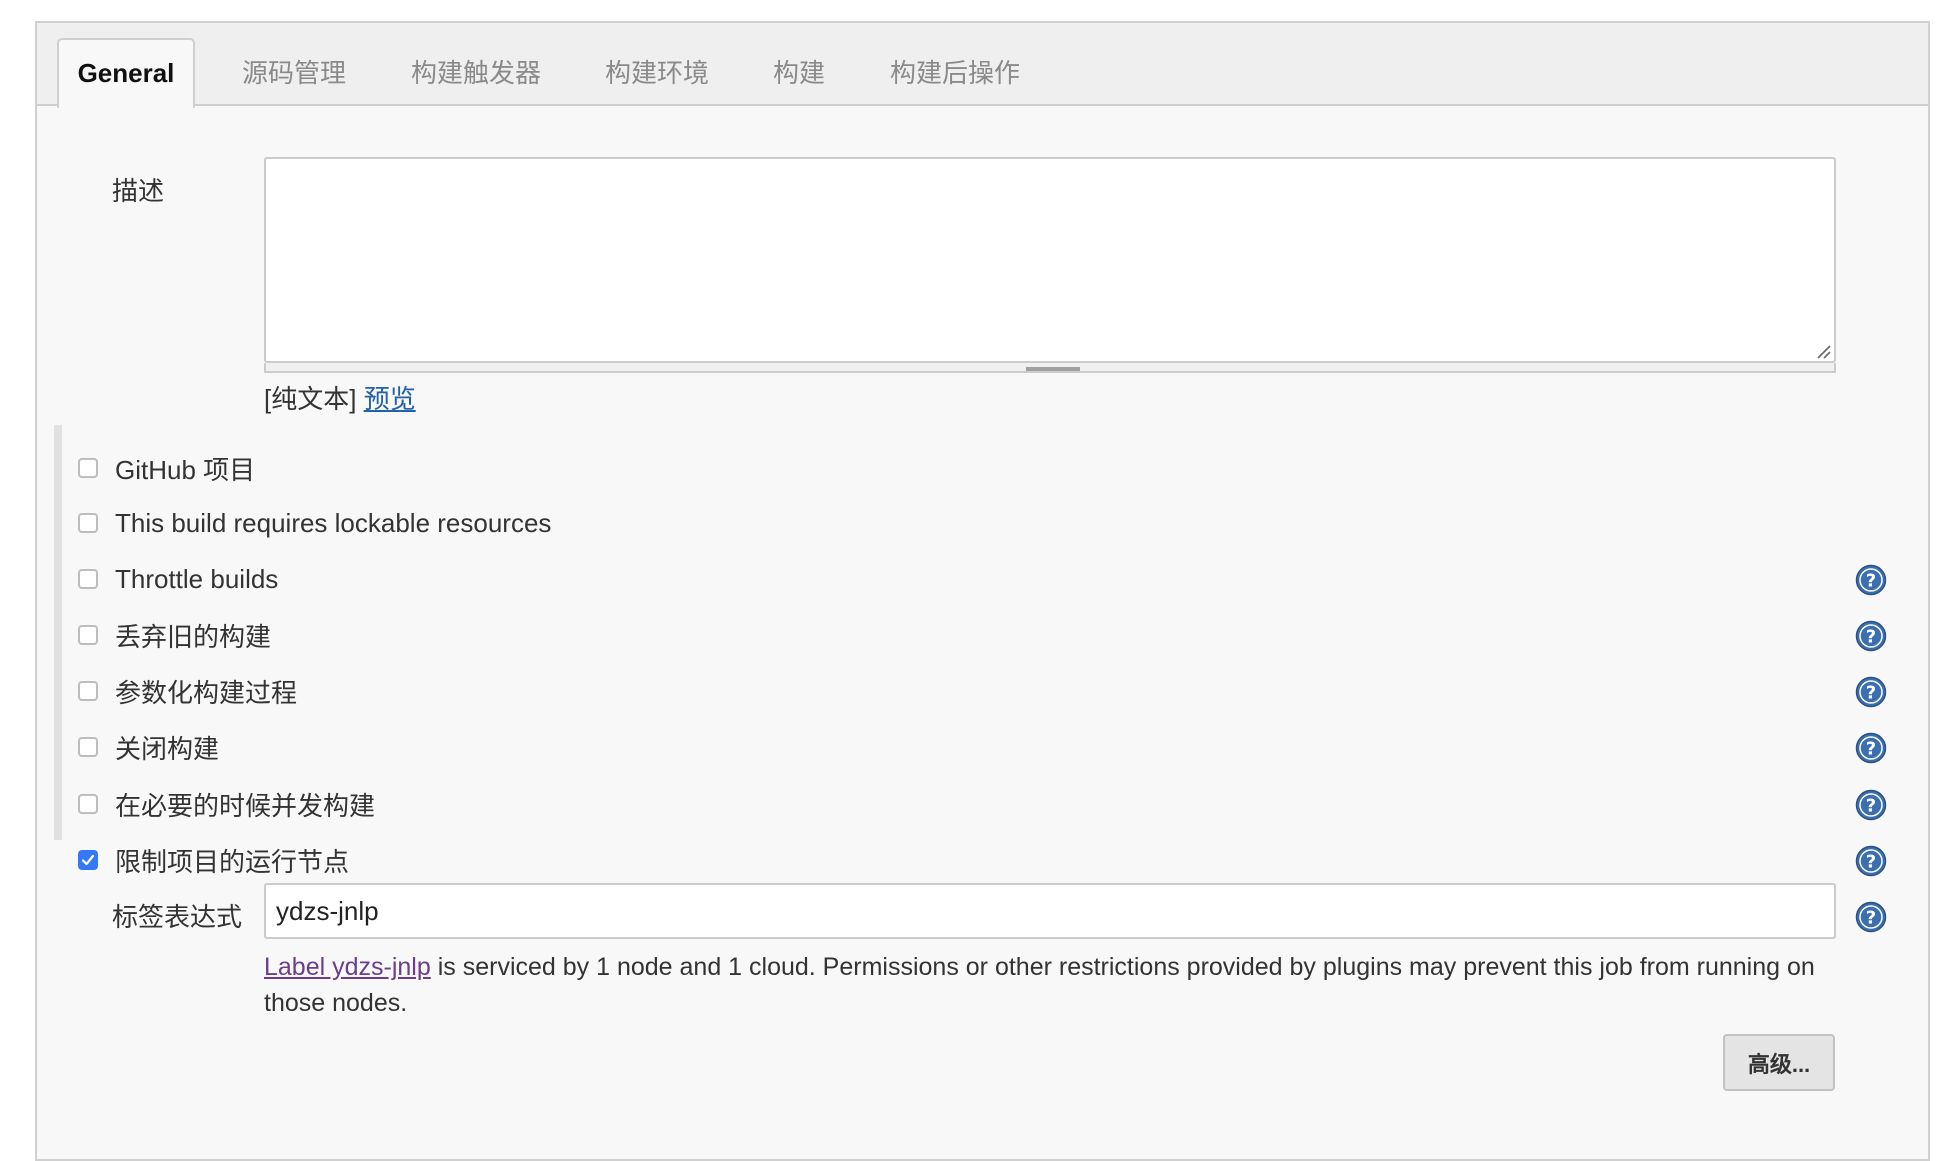 This screenshot has width=1952, height=1161. What do you see at coordinates (197, 578) in the screenshot?
I see `option-label: Throttle builds` at bounding box center [197, 578].